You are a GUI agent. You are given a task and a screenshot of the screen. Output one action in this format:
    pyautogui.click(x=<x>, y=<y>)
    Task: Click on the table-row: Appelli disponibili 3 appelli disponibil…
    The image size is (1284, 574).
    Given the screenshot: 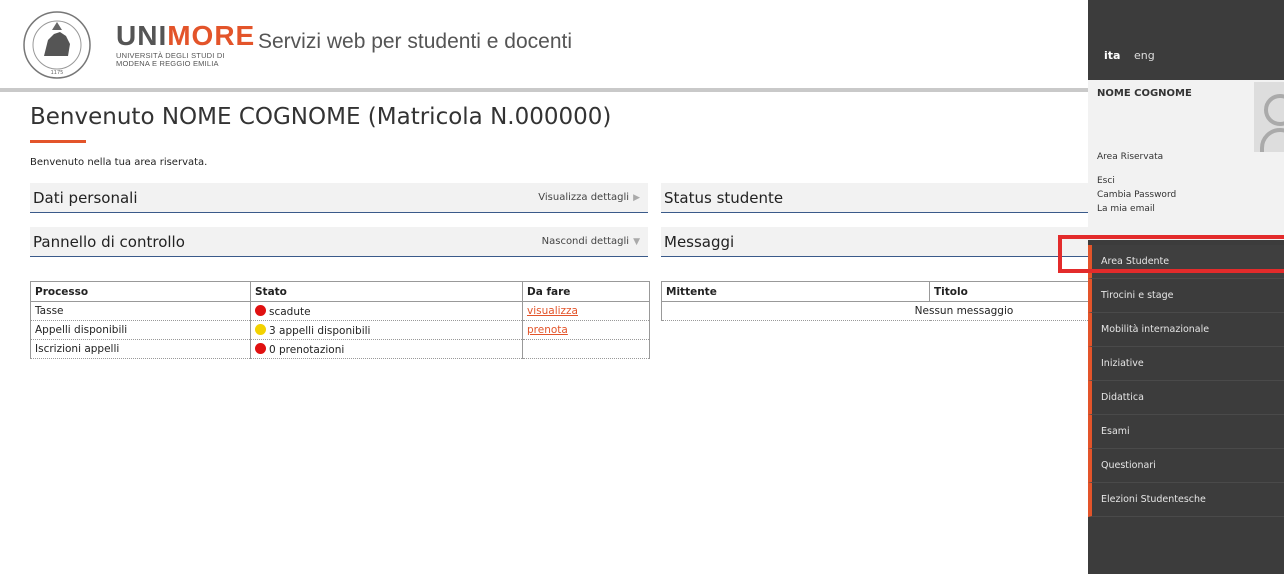 What is the action you would take?
    pyautogui.click(x=340, y=330)
    